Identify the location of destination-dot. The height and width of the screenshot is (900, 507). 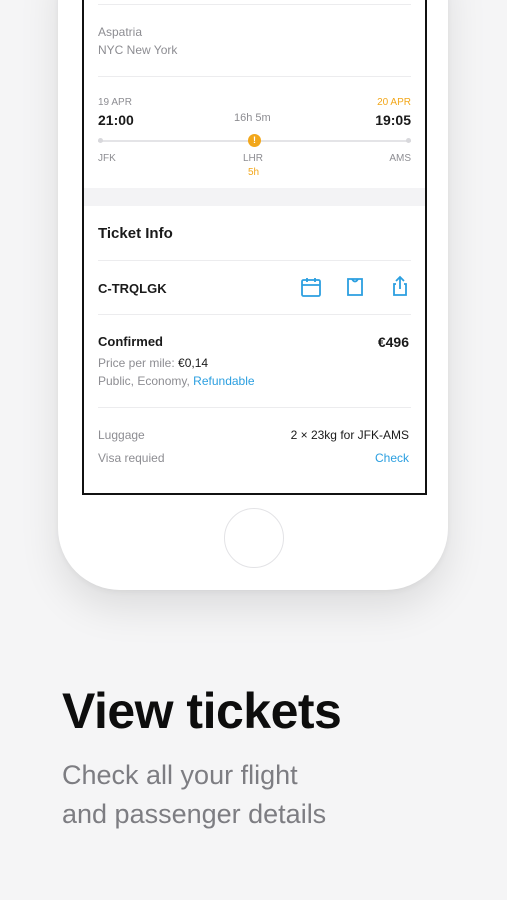
(408, 140).